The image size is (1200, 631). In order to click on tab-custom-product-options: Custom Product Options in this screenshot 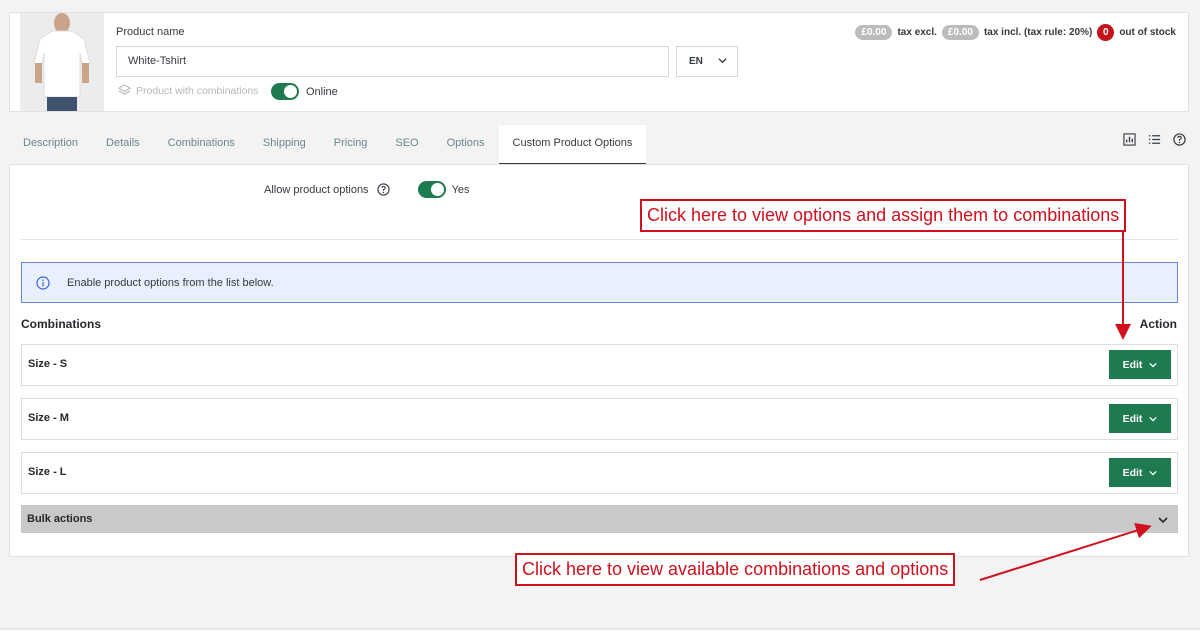, I will do `click(572, 145)`.